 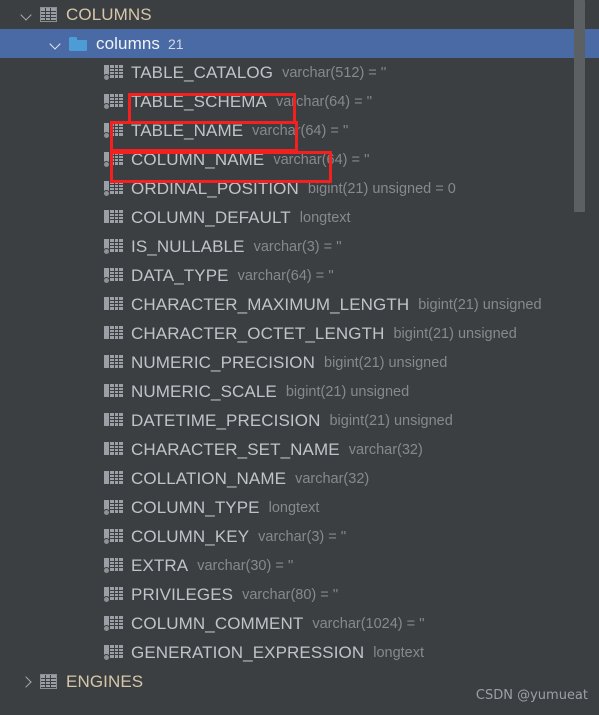 I want to click on column-name-label: PRIVILEGES, so click(x=182, y=594).